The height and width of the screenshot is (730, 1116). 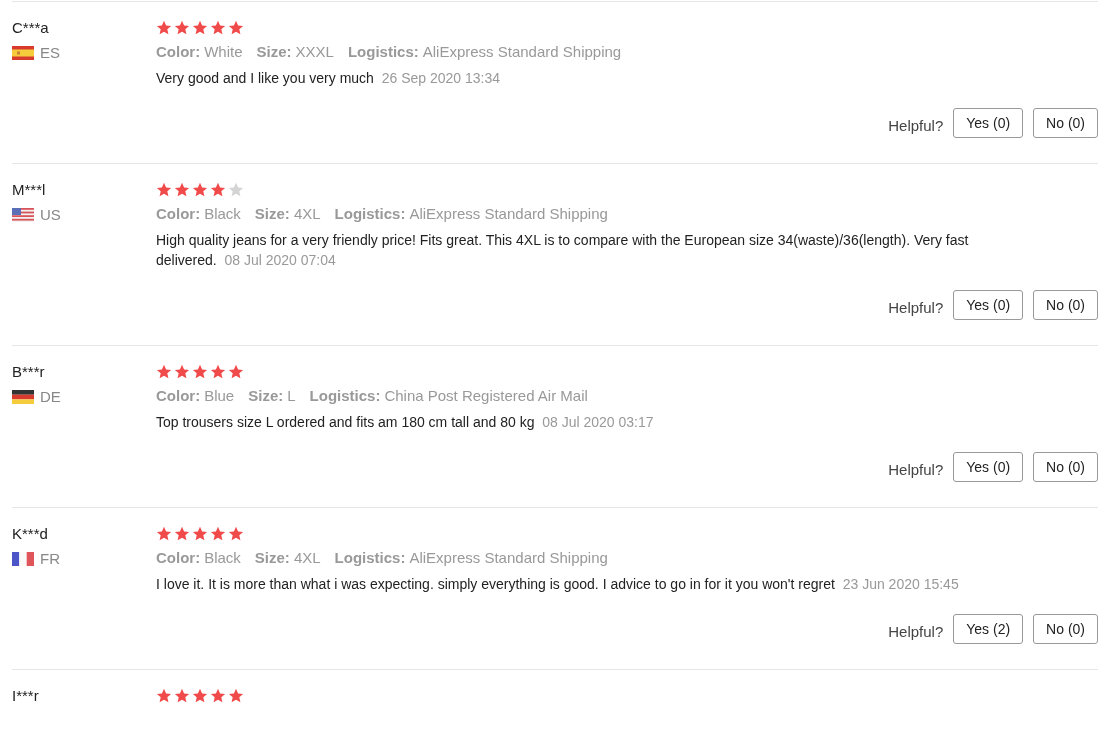 I want to click on reviewer-name: I***r, so click(x=25, y=695).